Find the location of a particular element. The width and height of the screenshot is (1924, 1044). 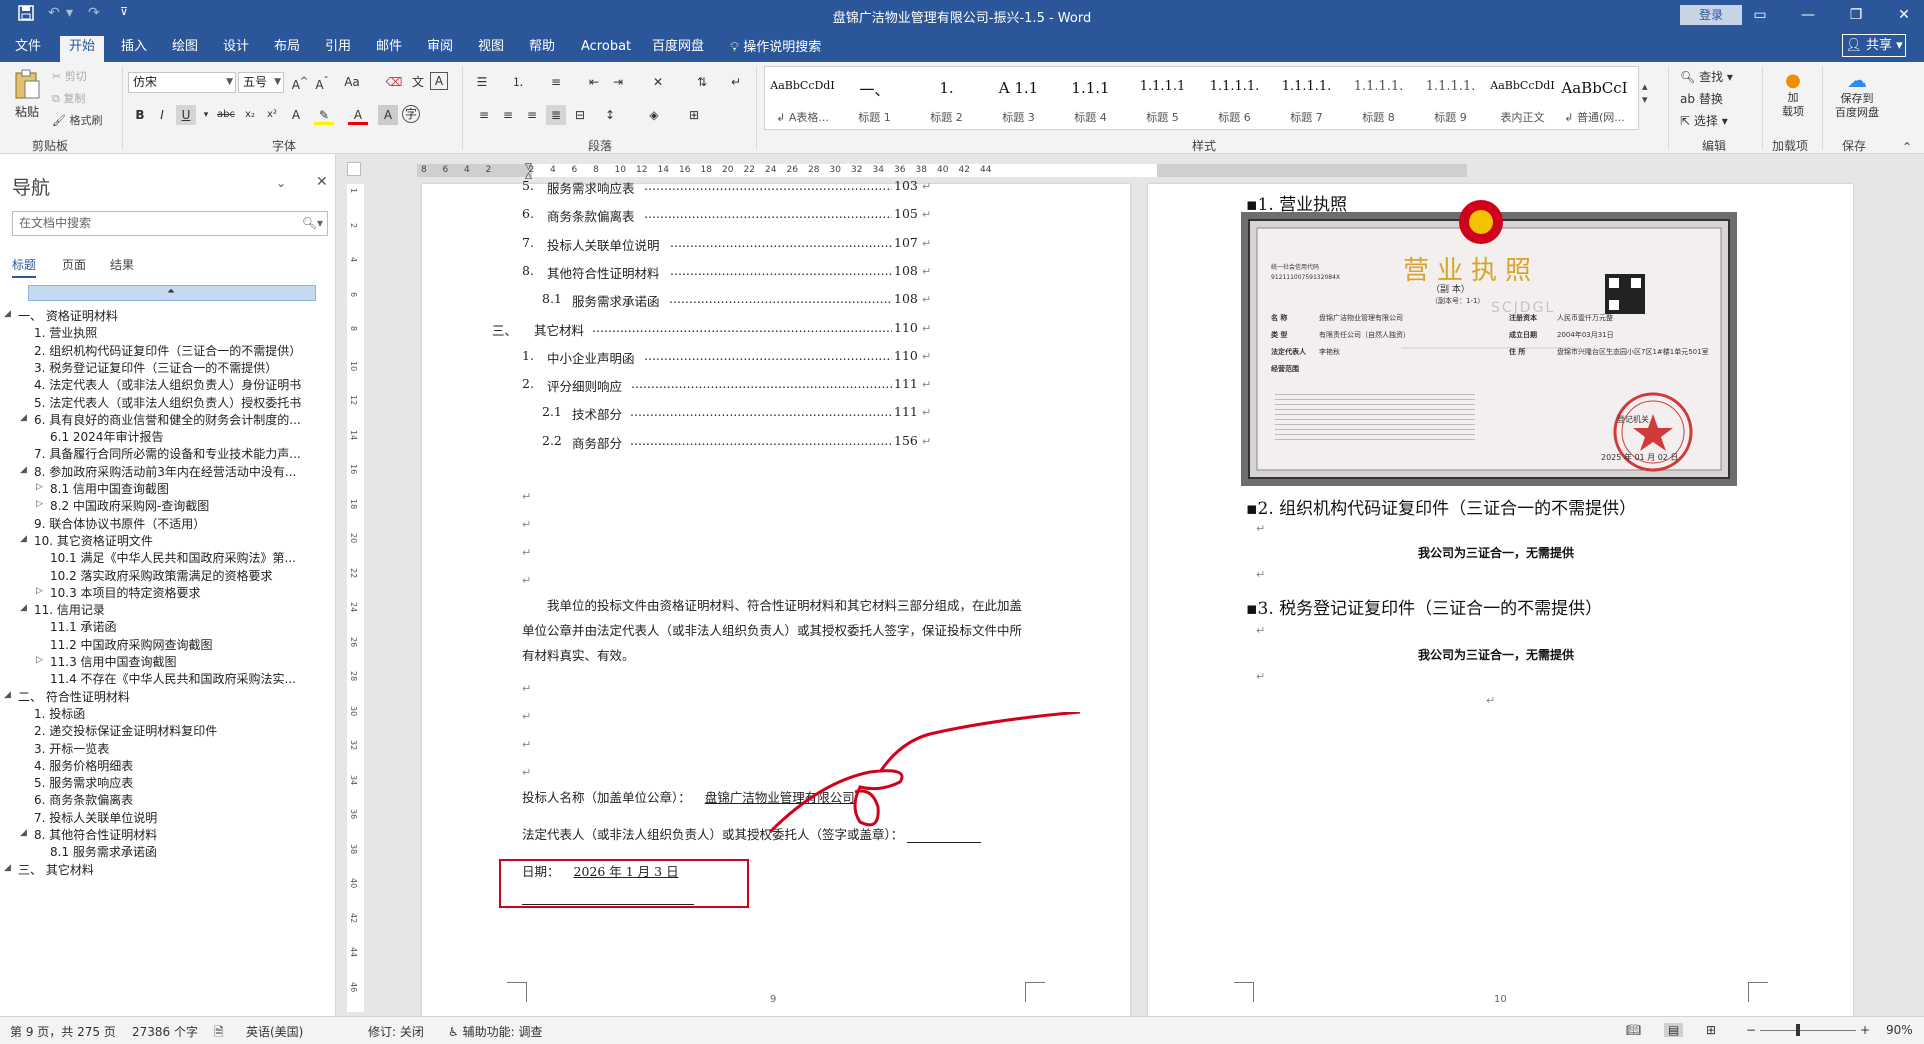

subscript-icon: x₂ is located at coordinates (250, 115).